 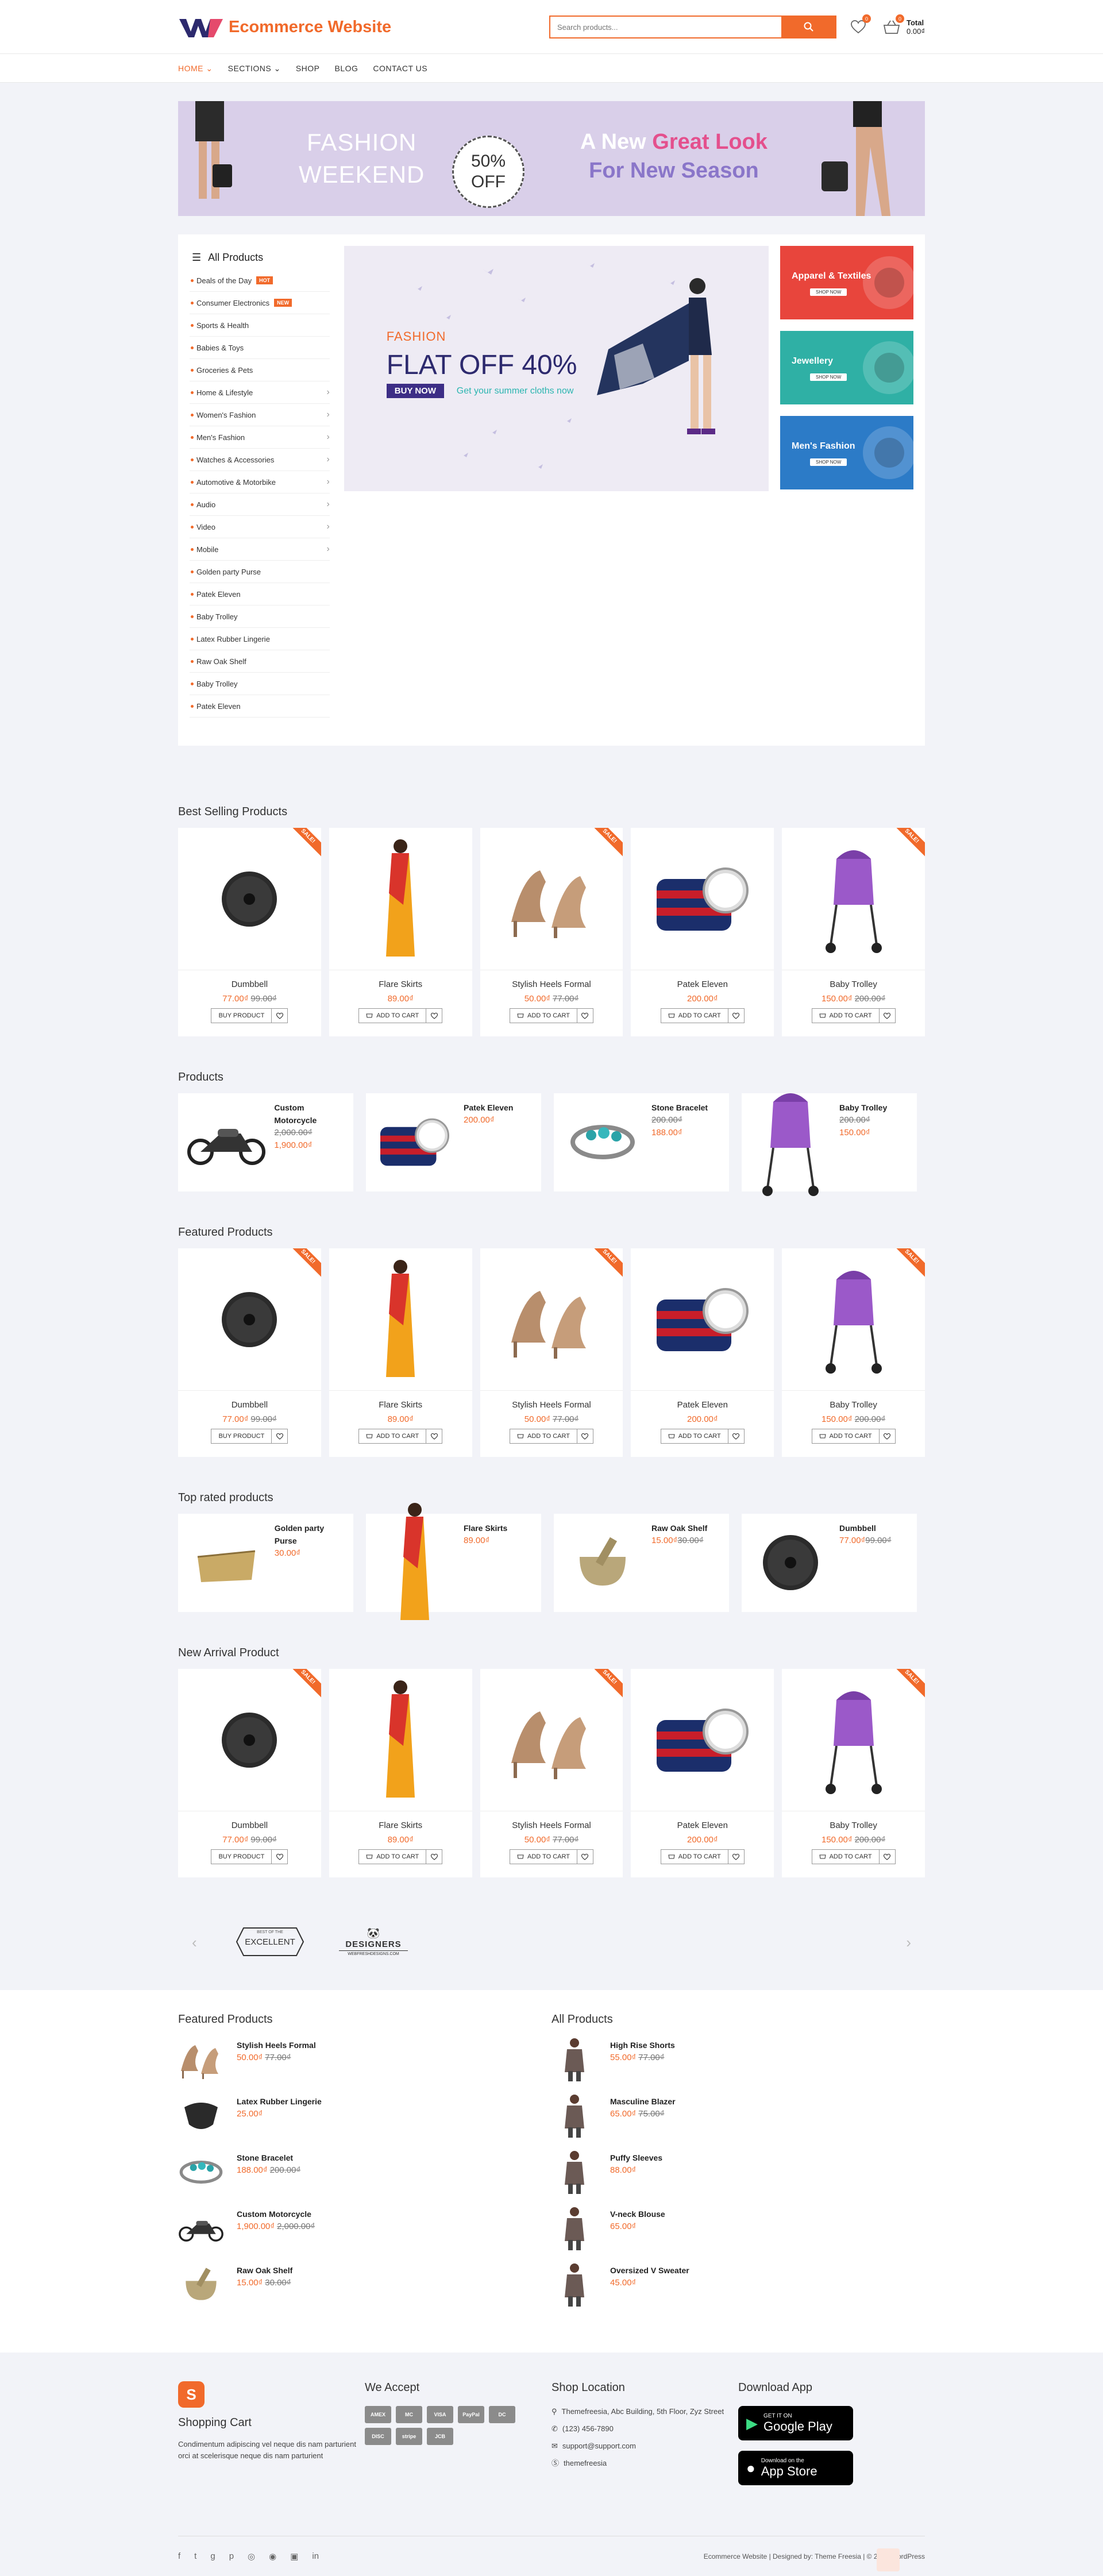 What do you see at coordinates (194, 1943) in the screenshot?
I see `carousel-prev-icon: ‹` at bounding box center [194, 1943].